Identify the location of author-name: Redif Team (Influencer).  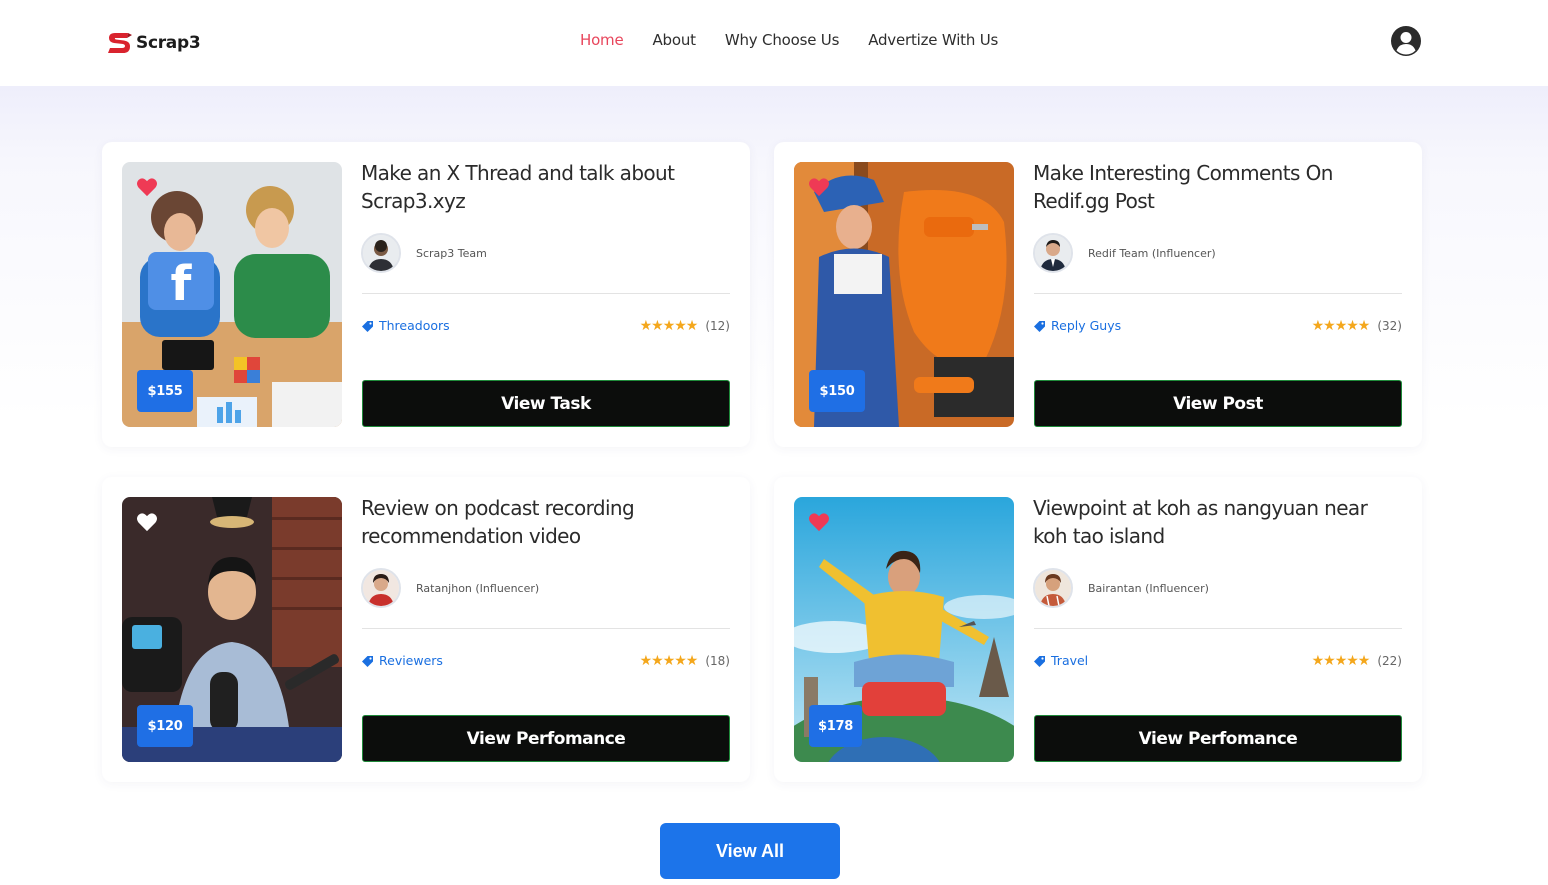
(1152, 253).